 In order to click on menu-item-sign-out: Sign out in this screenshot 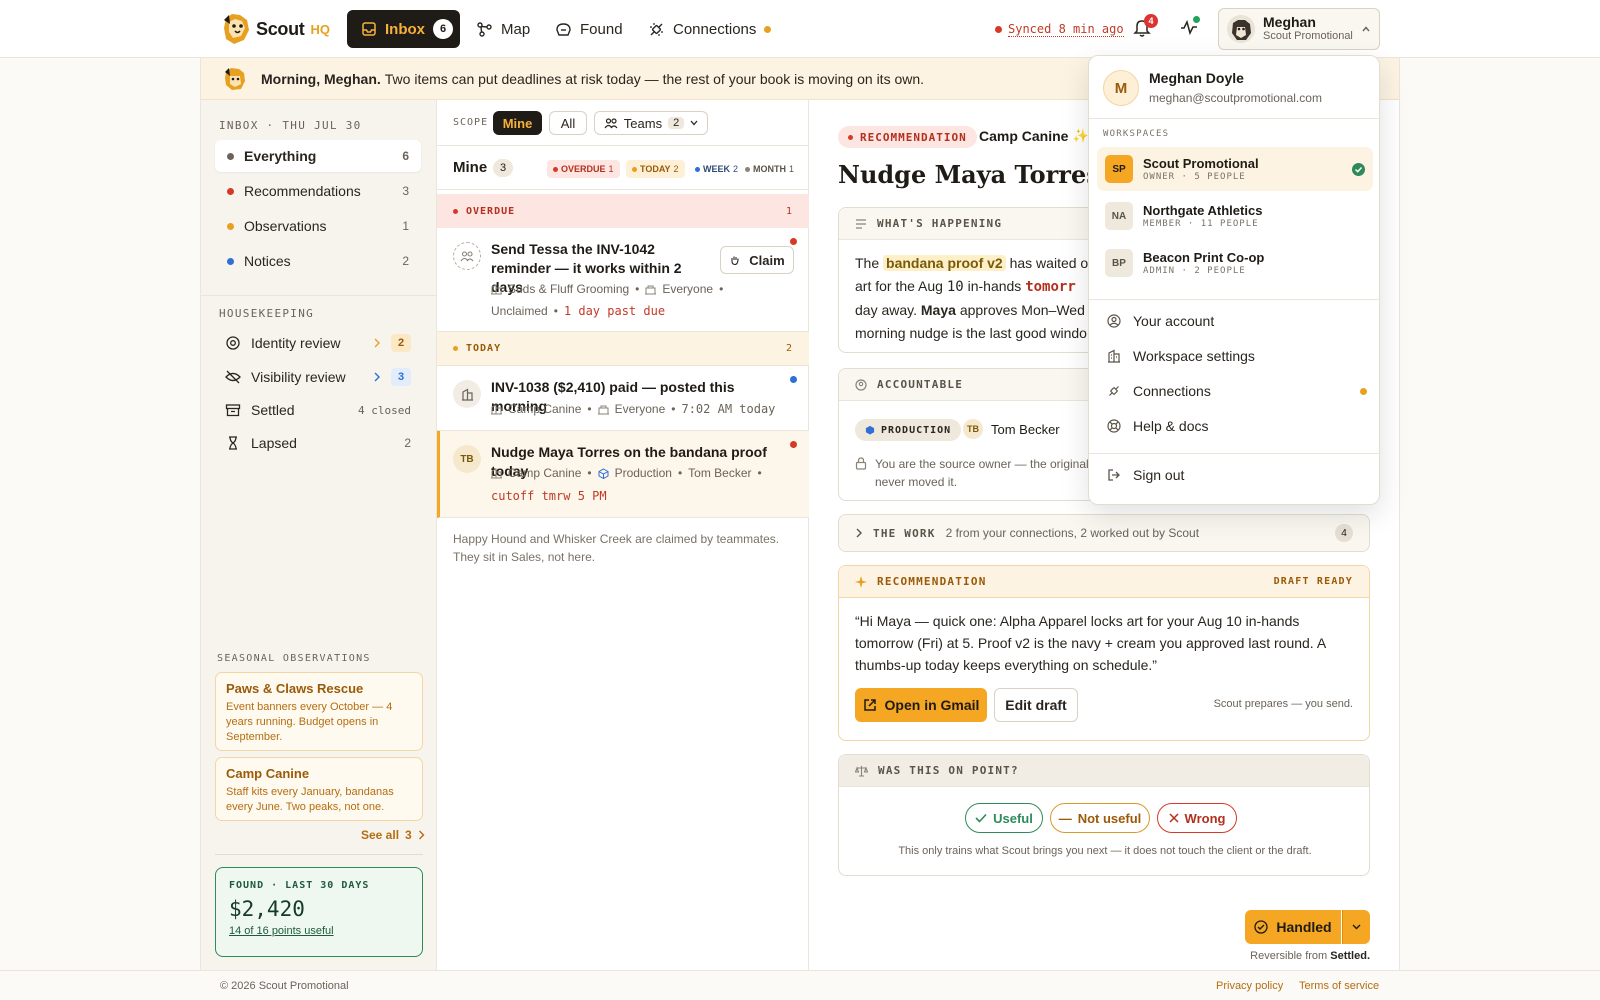, I will do `click(1237, 475)`.